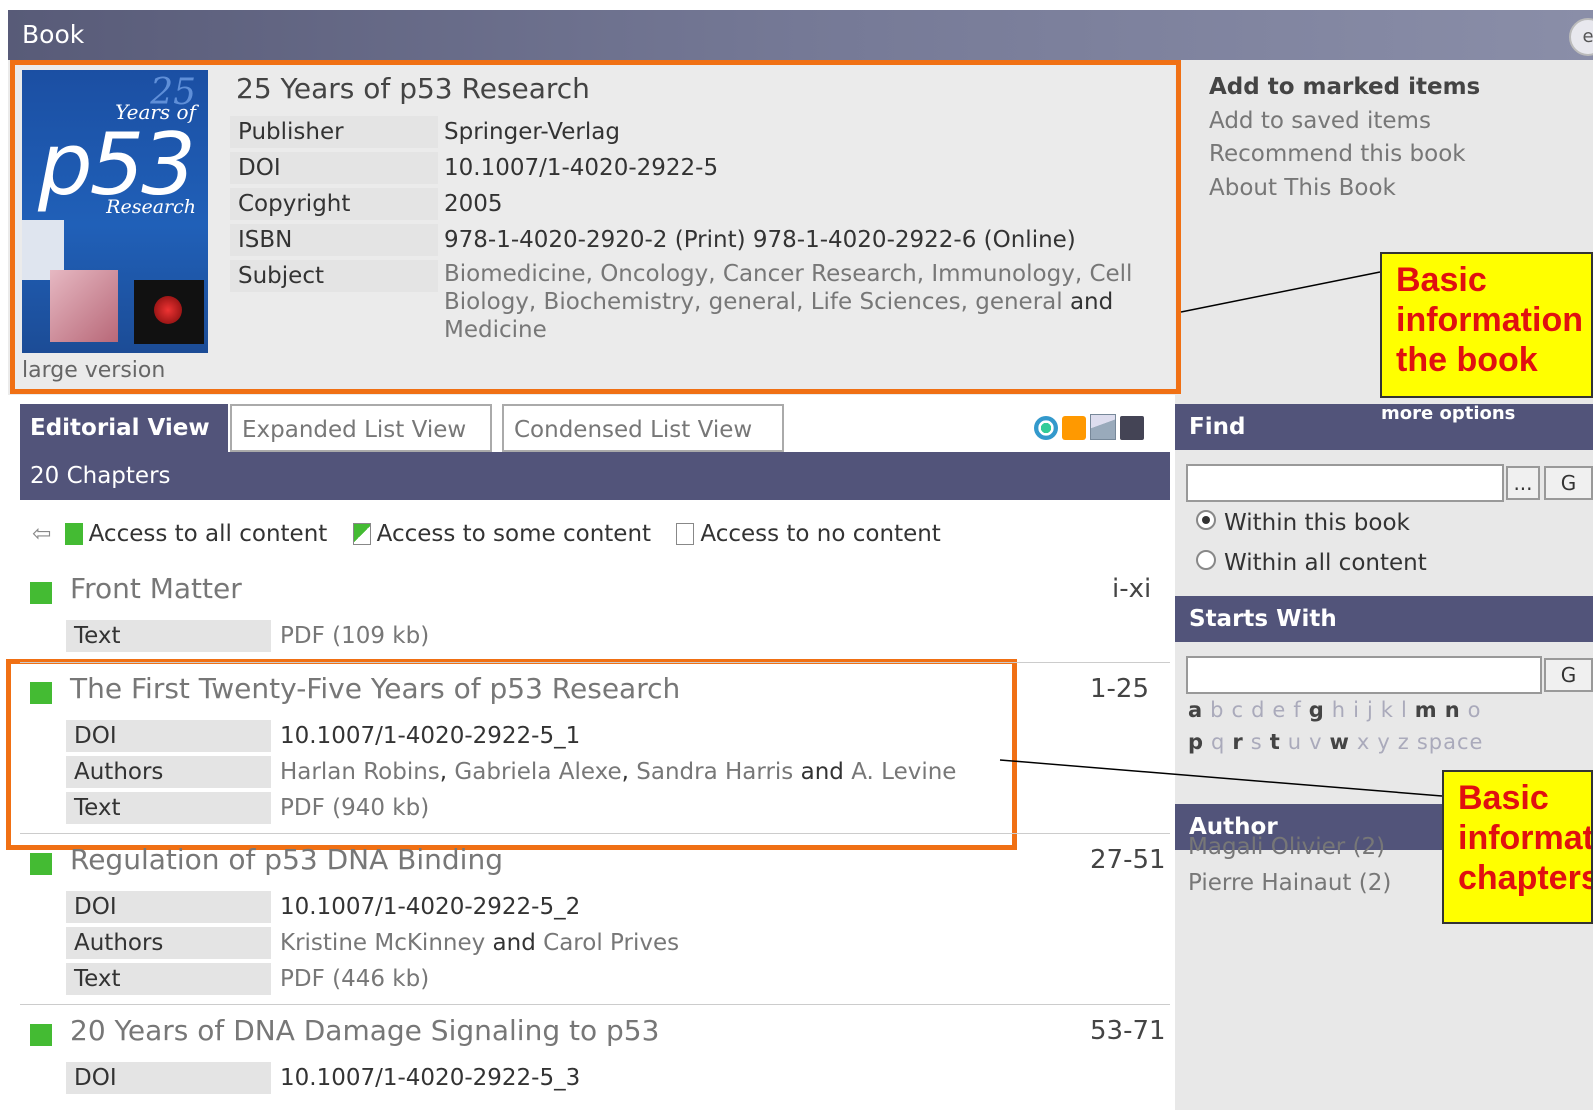 Image resolution: width=1593 pixels, height=1110 pixels. What do you see at coordinates (1221, 534) in the screenshot?
I see `callout-lines` at bounding box center [1221, 534].